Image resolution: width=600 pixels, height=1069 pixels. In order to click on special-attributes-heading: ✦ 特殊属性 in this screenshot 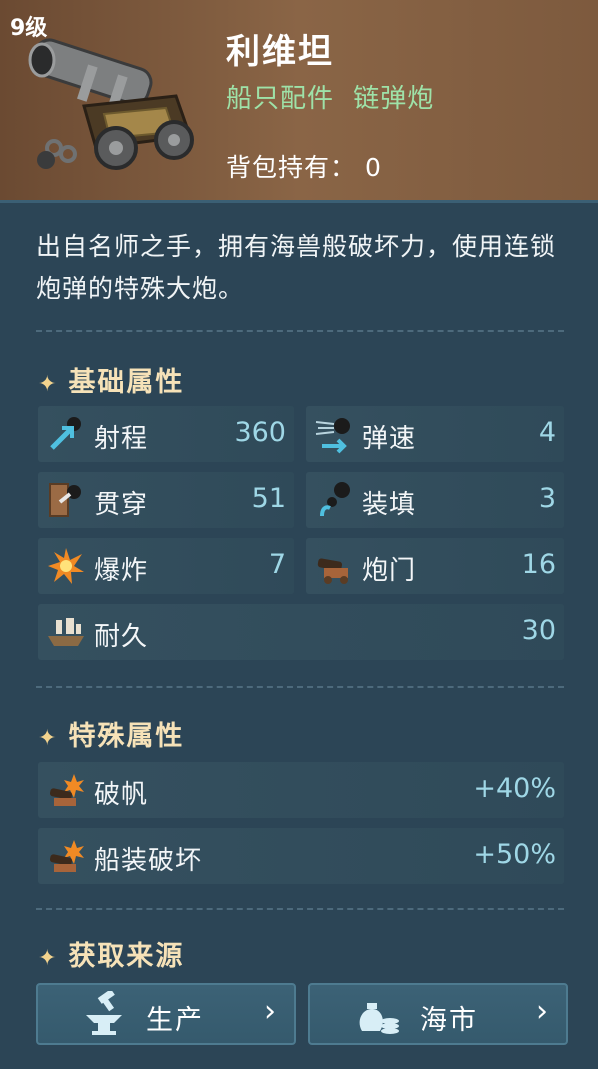, I will do `click(111, 736)`.